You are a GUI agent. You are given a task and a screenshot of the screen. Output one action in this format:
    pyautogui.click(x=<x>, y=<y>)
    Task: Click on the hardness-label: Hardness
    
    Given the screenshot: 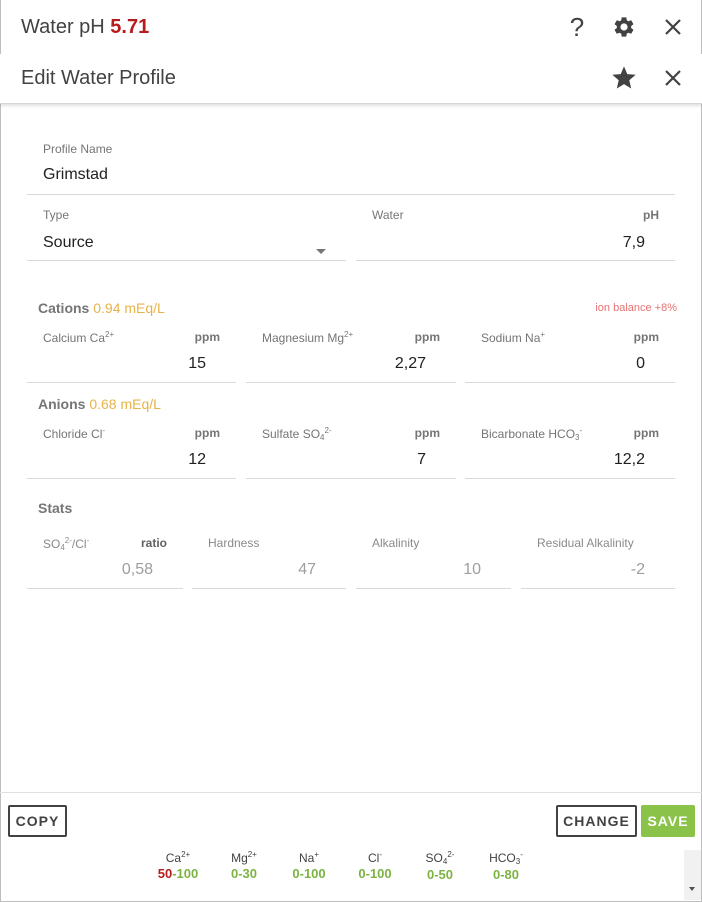 What is the action you would take?
    pyautogui.click(x=234, y=543)
    